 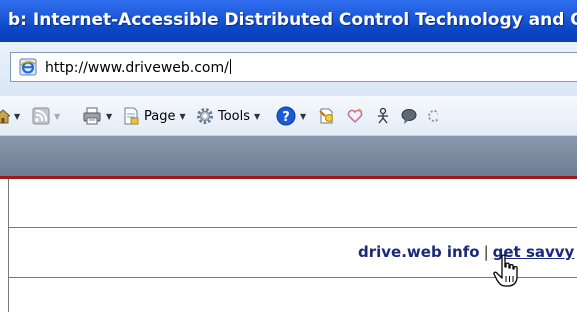 I want to click on address-url-text: http://www.driveweb.com/, so click(x=137, y=68).